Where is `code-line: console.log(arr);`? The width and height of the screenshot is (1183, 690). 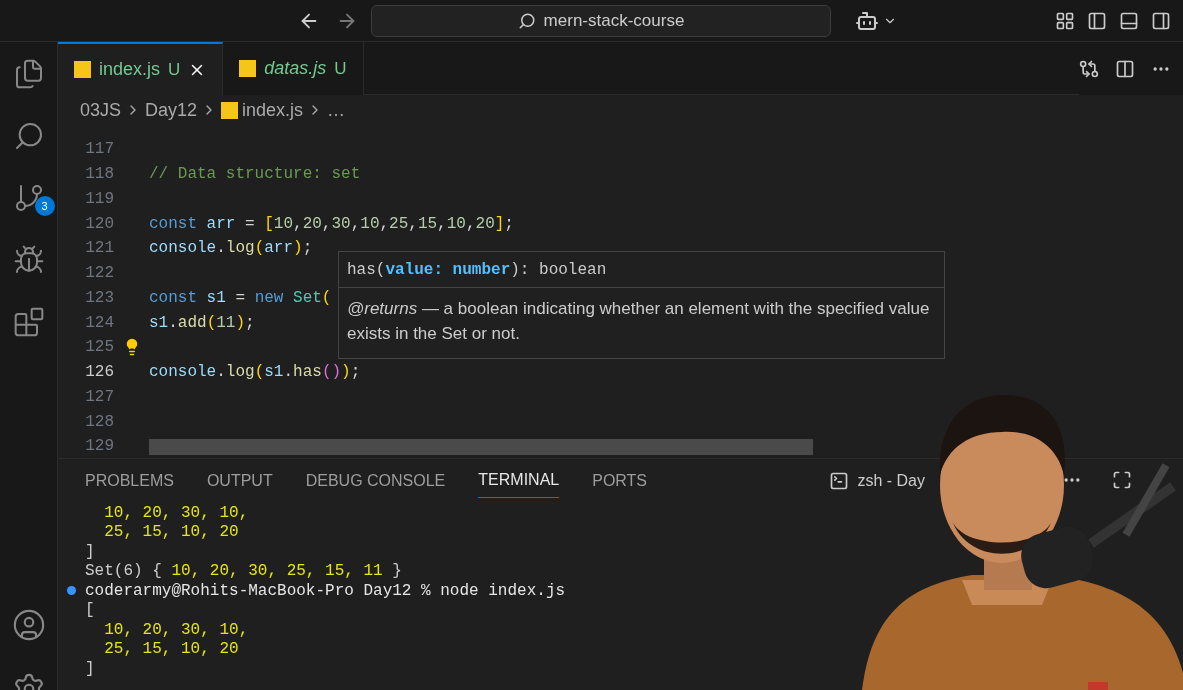
code-line: console.log(arr); is located at coordinates (231, 249).